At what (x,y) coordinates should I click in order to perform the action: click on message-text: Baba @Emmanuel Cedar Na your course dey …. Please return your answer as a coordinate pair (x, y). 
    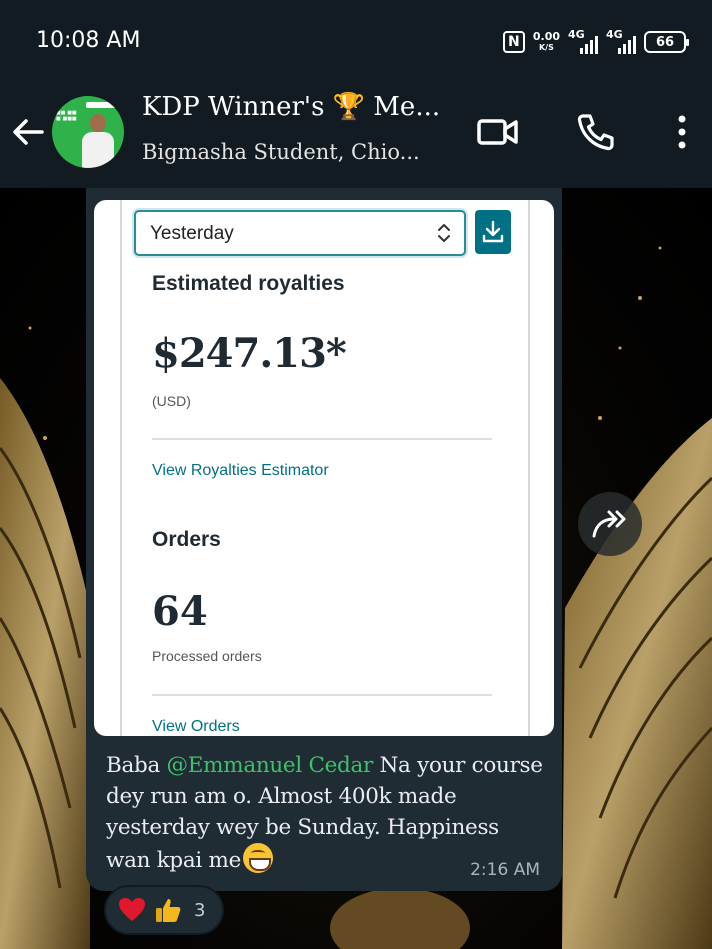
    Looking at the image, I should click on (326, 813).